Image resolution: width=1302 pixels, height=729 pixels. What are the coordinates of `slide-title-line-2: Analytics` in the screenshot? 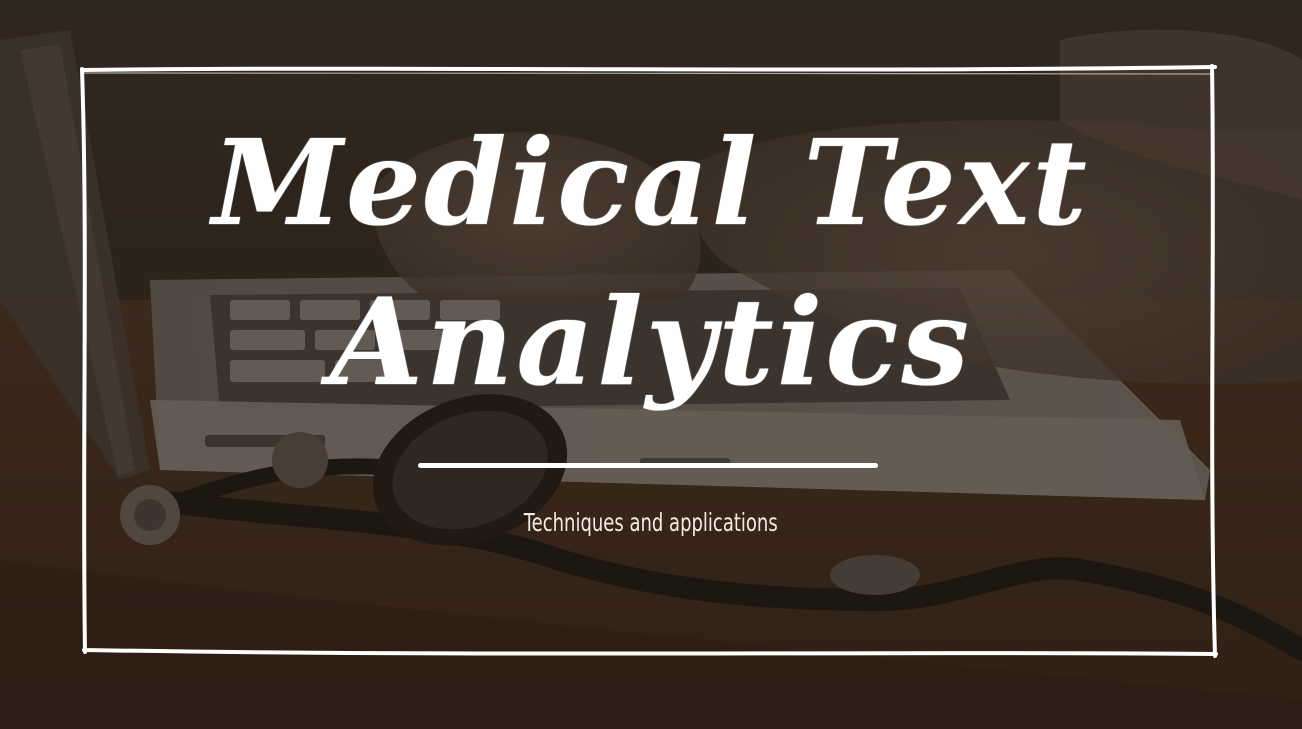 It's located at (651, 342).